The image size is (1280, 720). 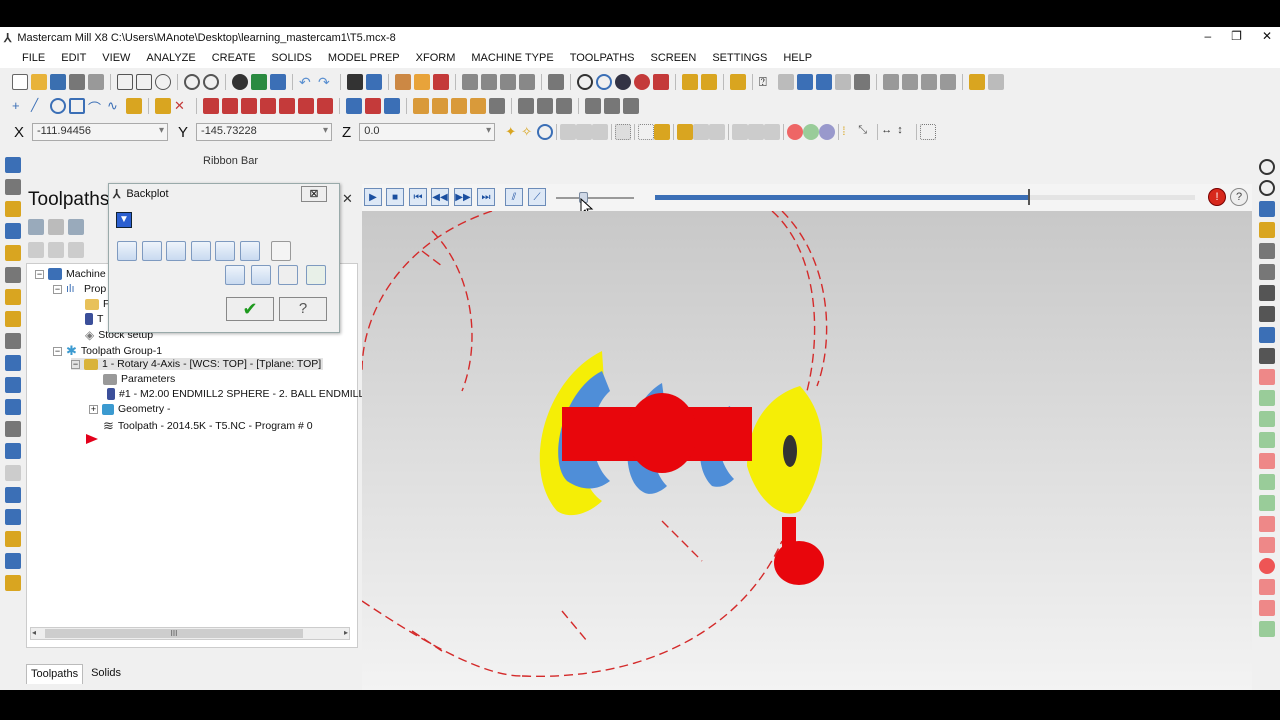 I want to click on post-ops-icon, so click(x=76, y=250).